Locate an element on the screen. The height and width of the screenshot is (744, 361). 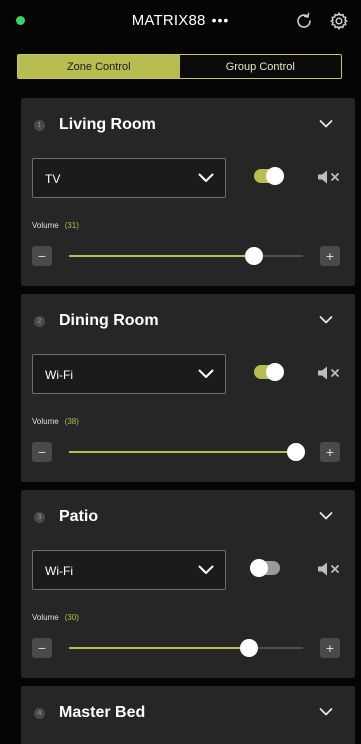
tab-zone-control: Zone Control is located at coordinates (99, 66).